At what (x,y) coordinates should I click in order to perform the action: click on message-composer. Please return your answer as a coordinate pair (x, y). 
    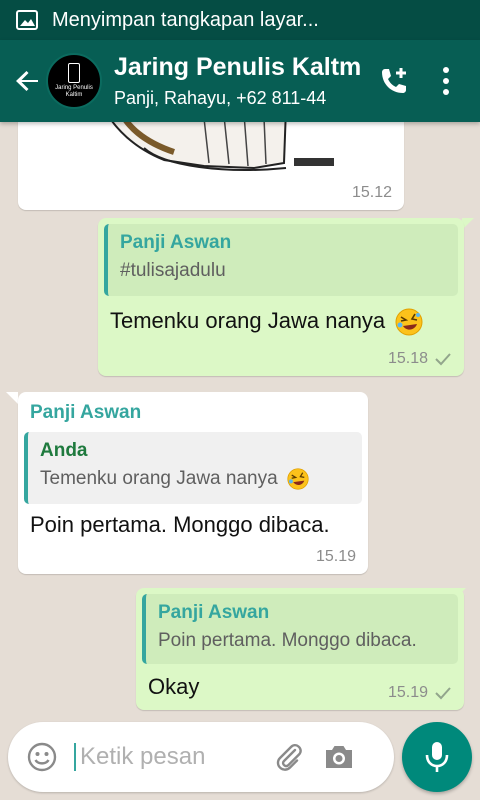
    Looking at the image, I should click on (201, 757).